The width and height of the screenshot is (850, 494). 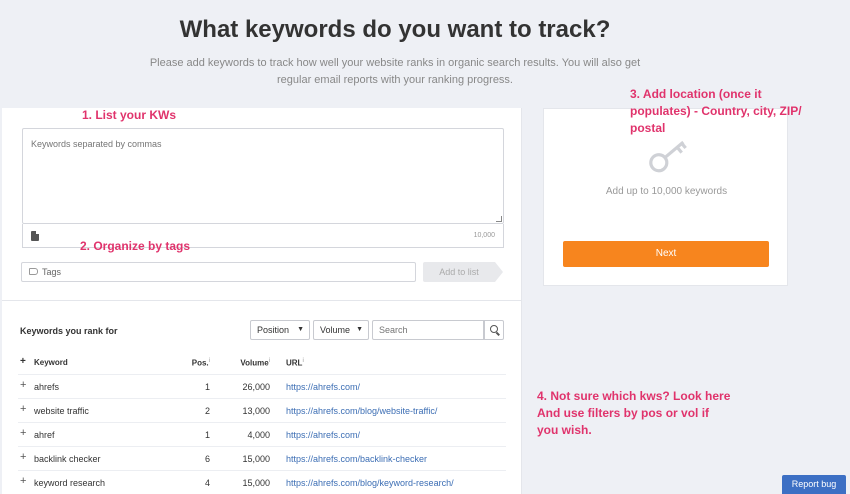 I want to click on resize-handle, so click(x=499, y=219).